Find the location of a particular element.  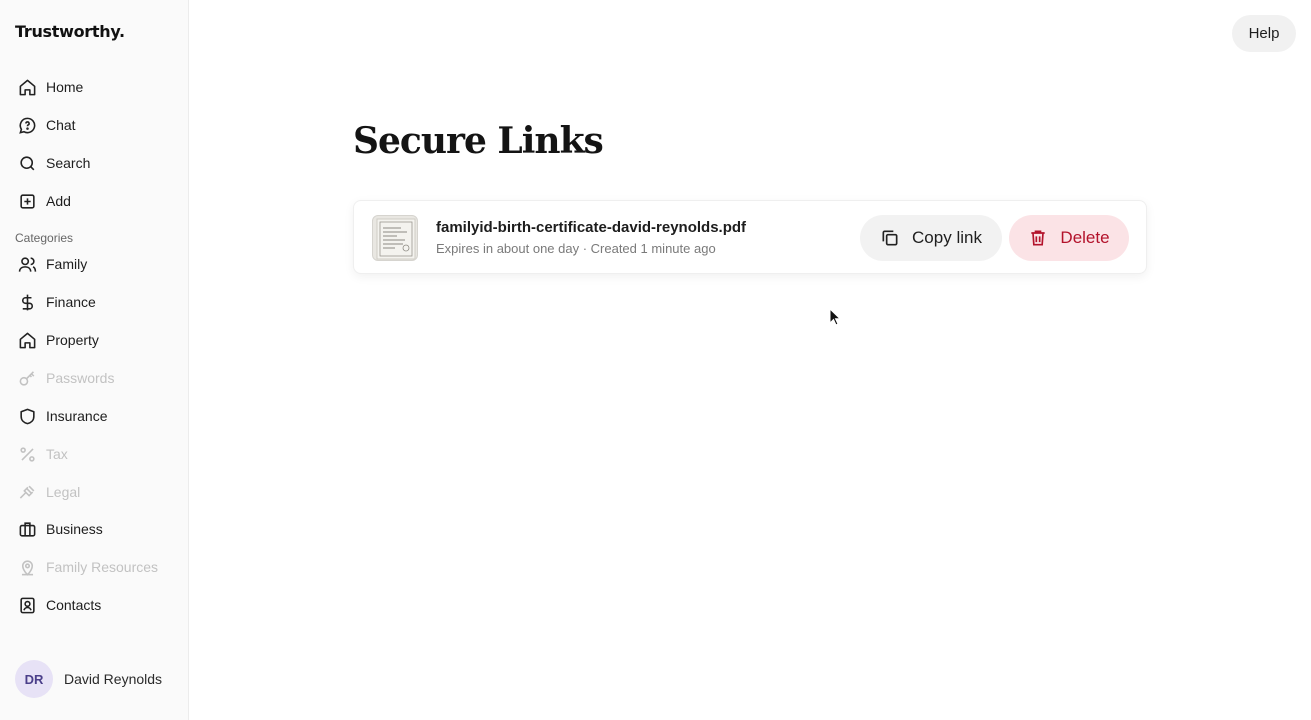

help-button: Help is located at coordinates (1264, 33).